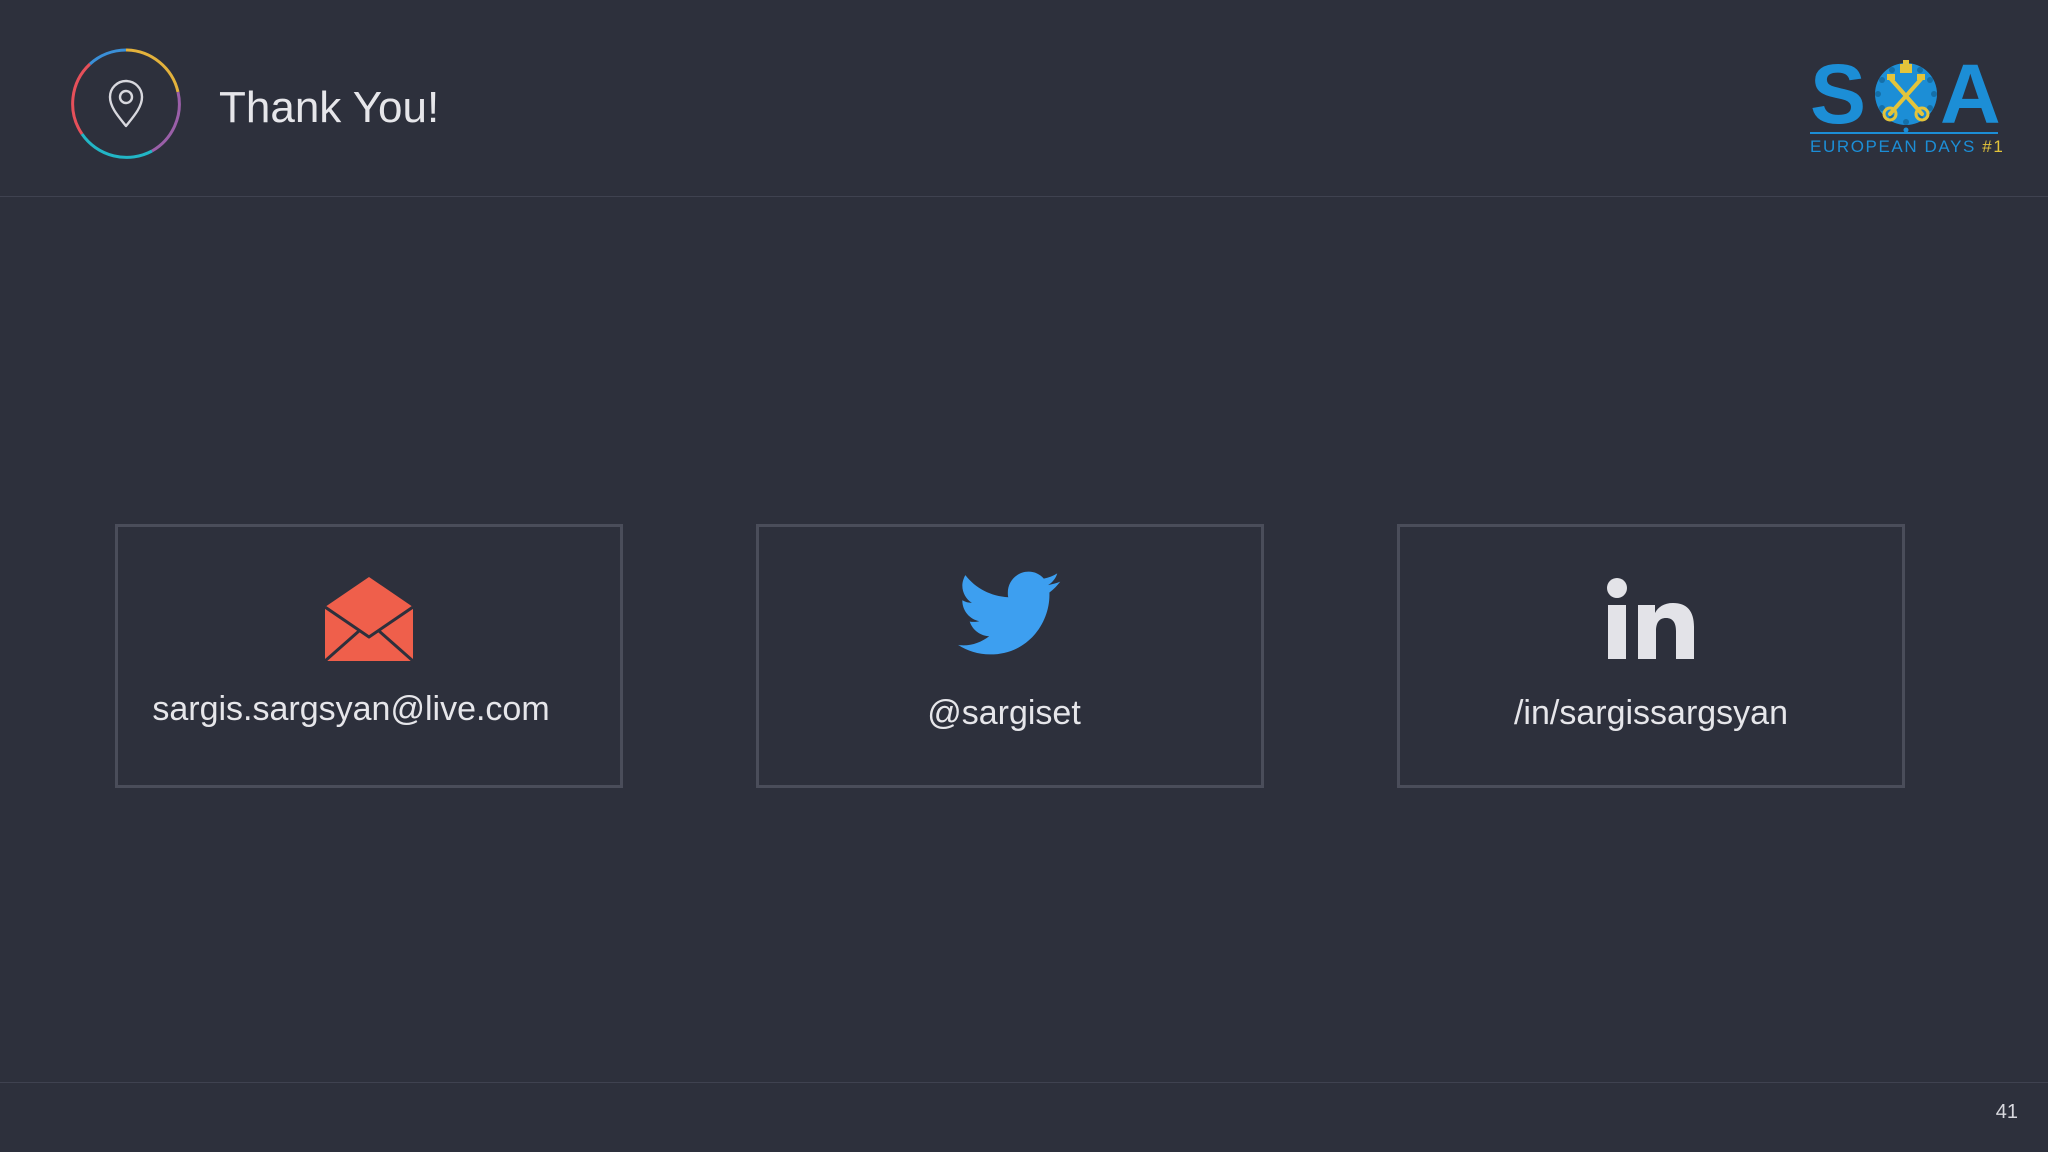  Describe the element at coordinates (329, 107) in the screenshot. I see `slide-title: Thank You!` at that location.